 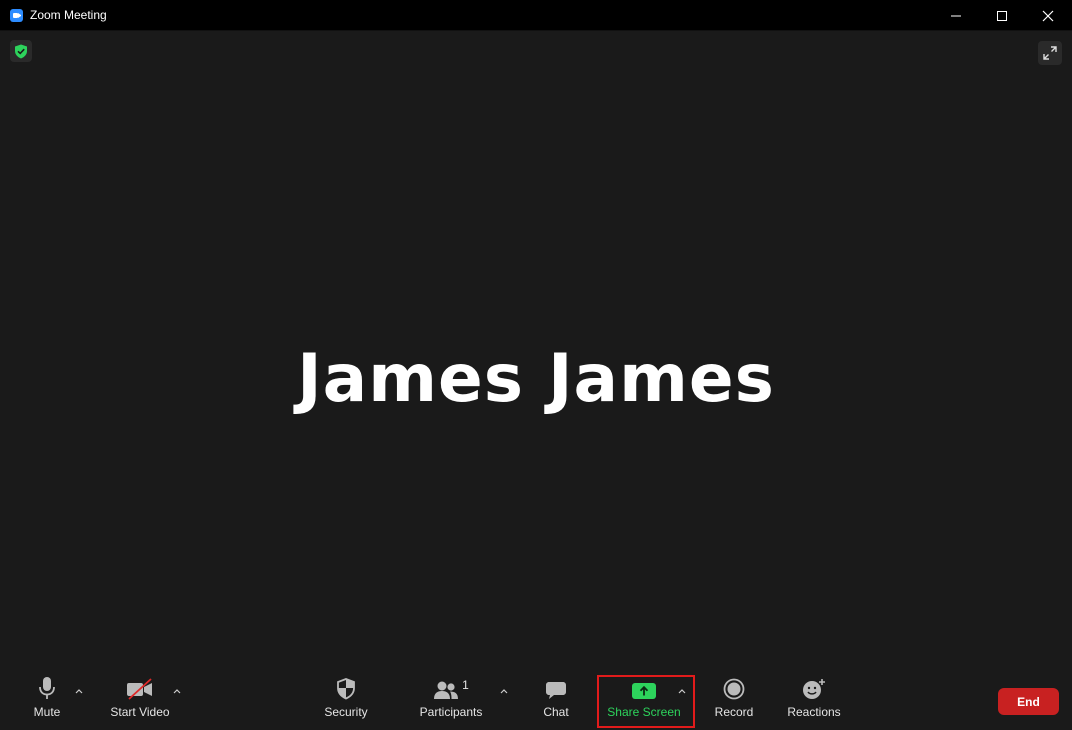 I want to click on zoom-app-icon, so click(x=16, y=15).